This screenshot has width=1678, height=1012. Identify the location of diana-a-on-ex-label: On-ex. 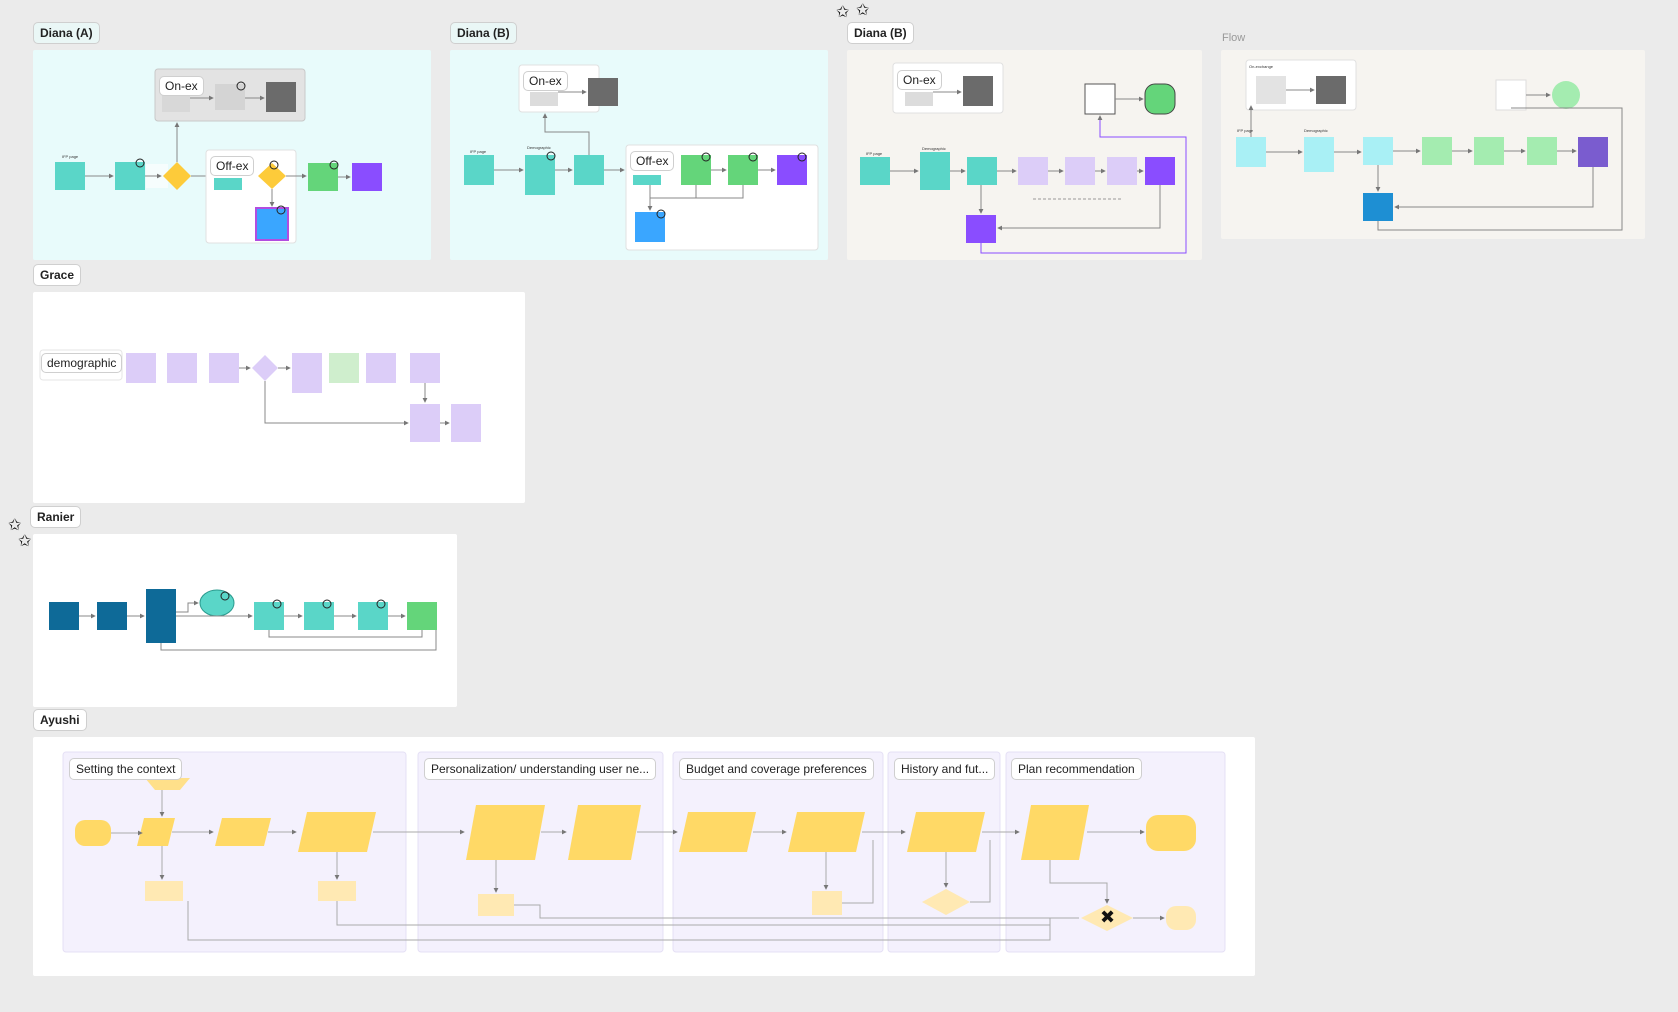
(181, 86).